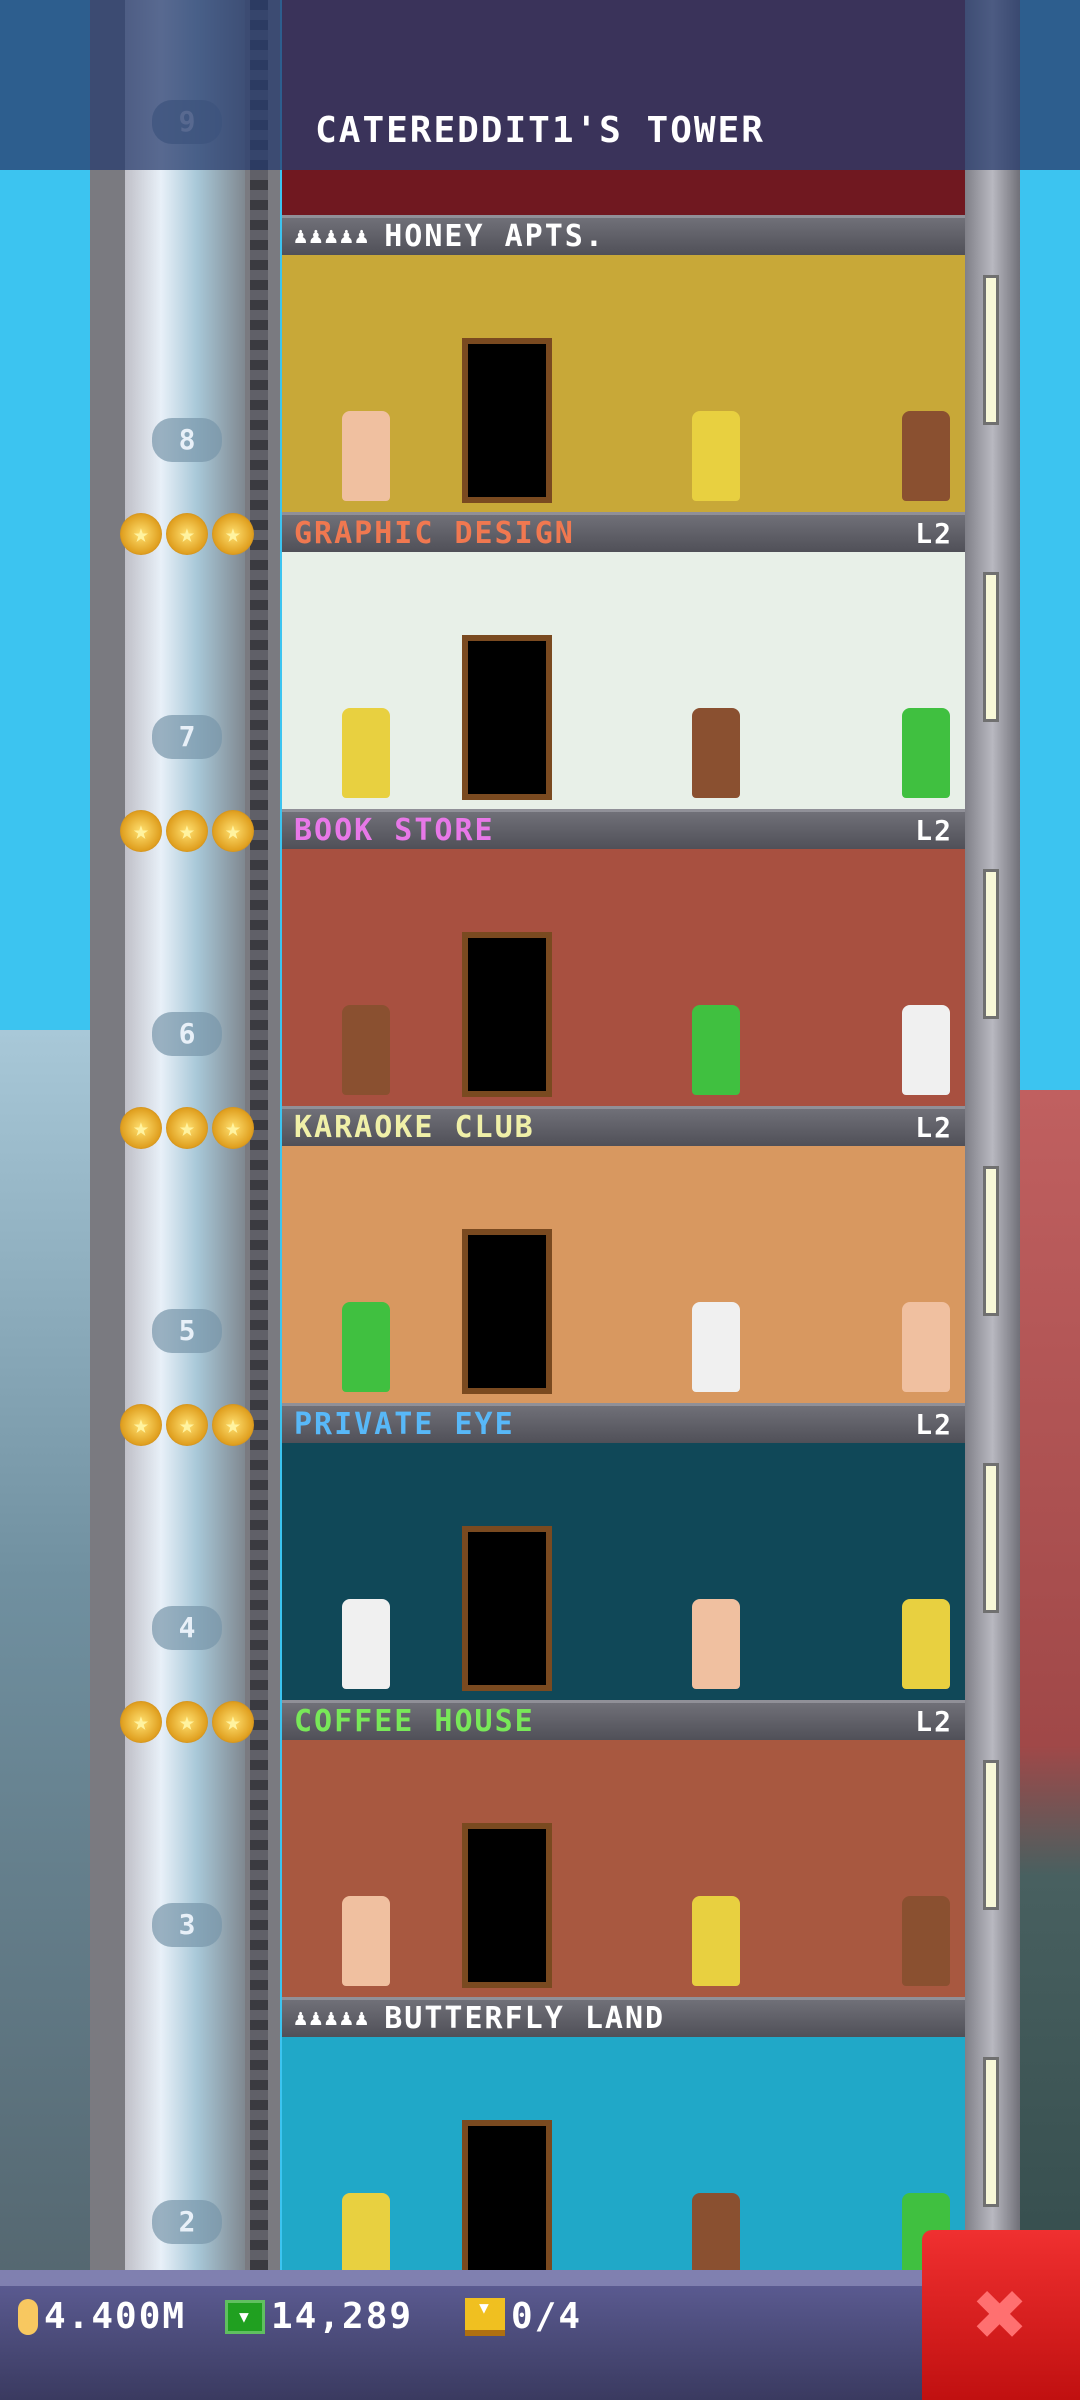 This screenshot has height=2400, width=1080. What do you see at coordinates (623, 1423) in the screenshot?
I see `floor-label: PRIVATE EYE L2` at bounding box center [623, 1423].